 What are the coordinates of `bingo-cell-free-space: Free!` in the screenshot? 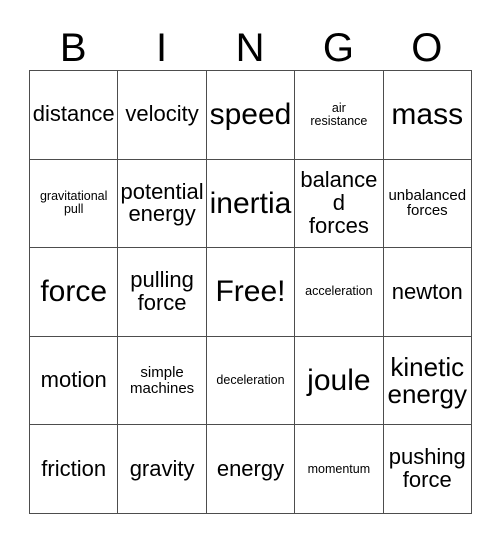 It's located at (250, 292).